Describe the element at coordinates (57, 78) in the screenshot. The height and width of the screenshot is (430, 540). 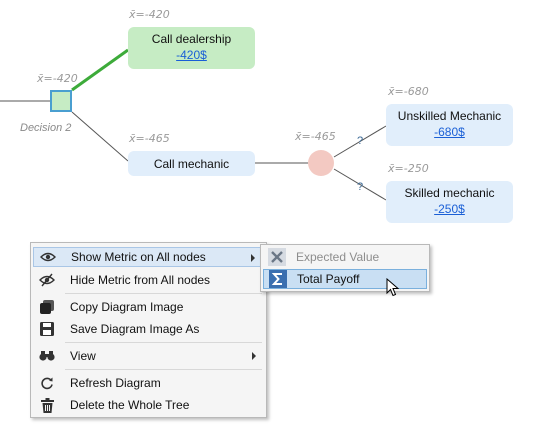
I see `decision-metric: x̄=-420` at that location.